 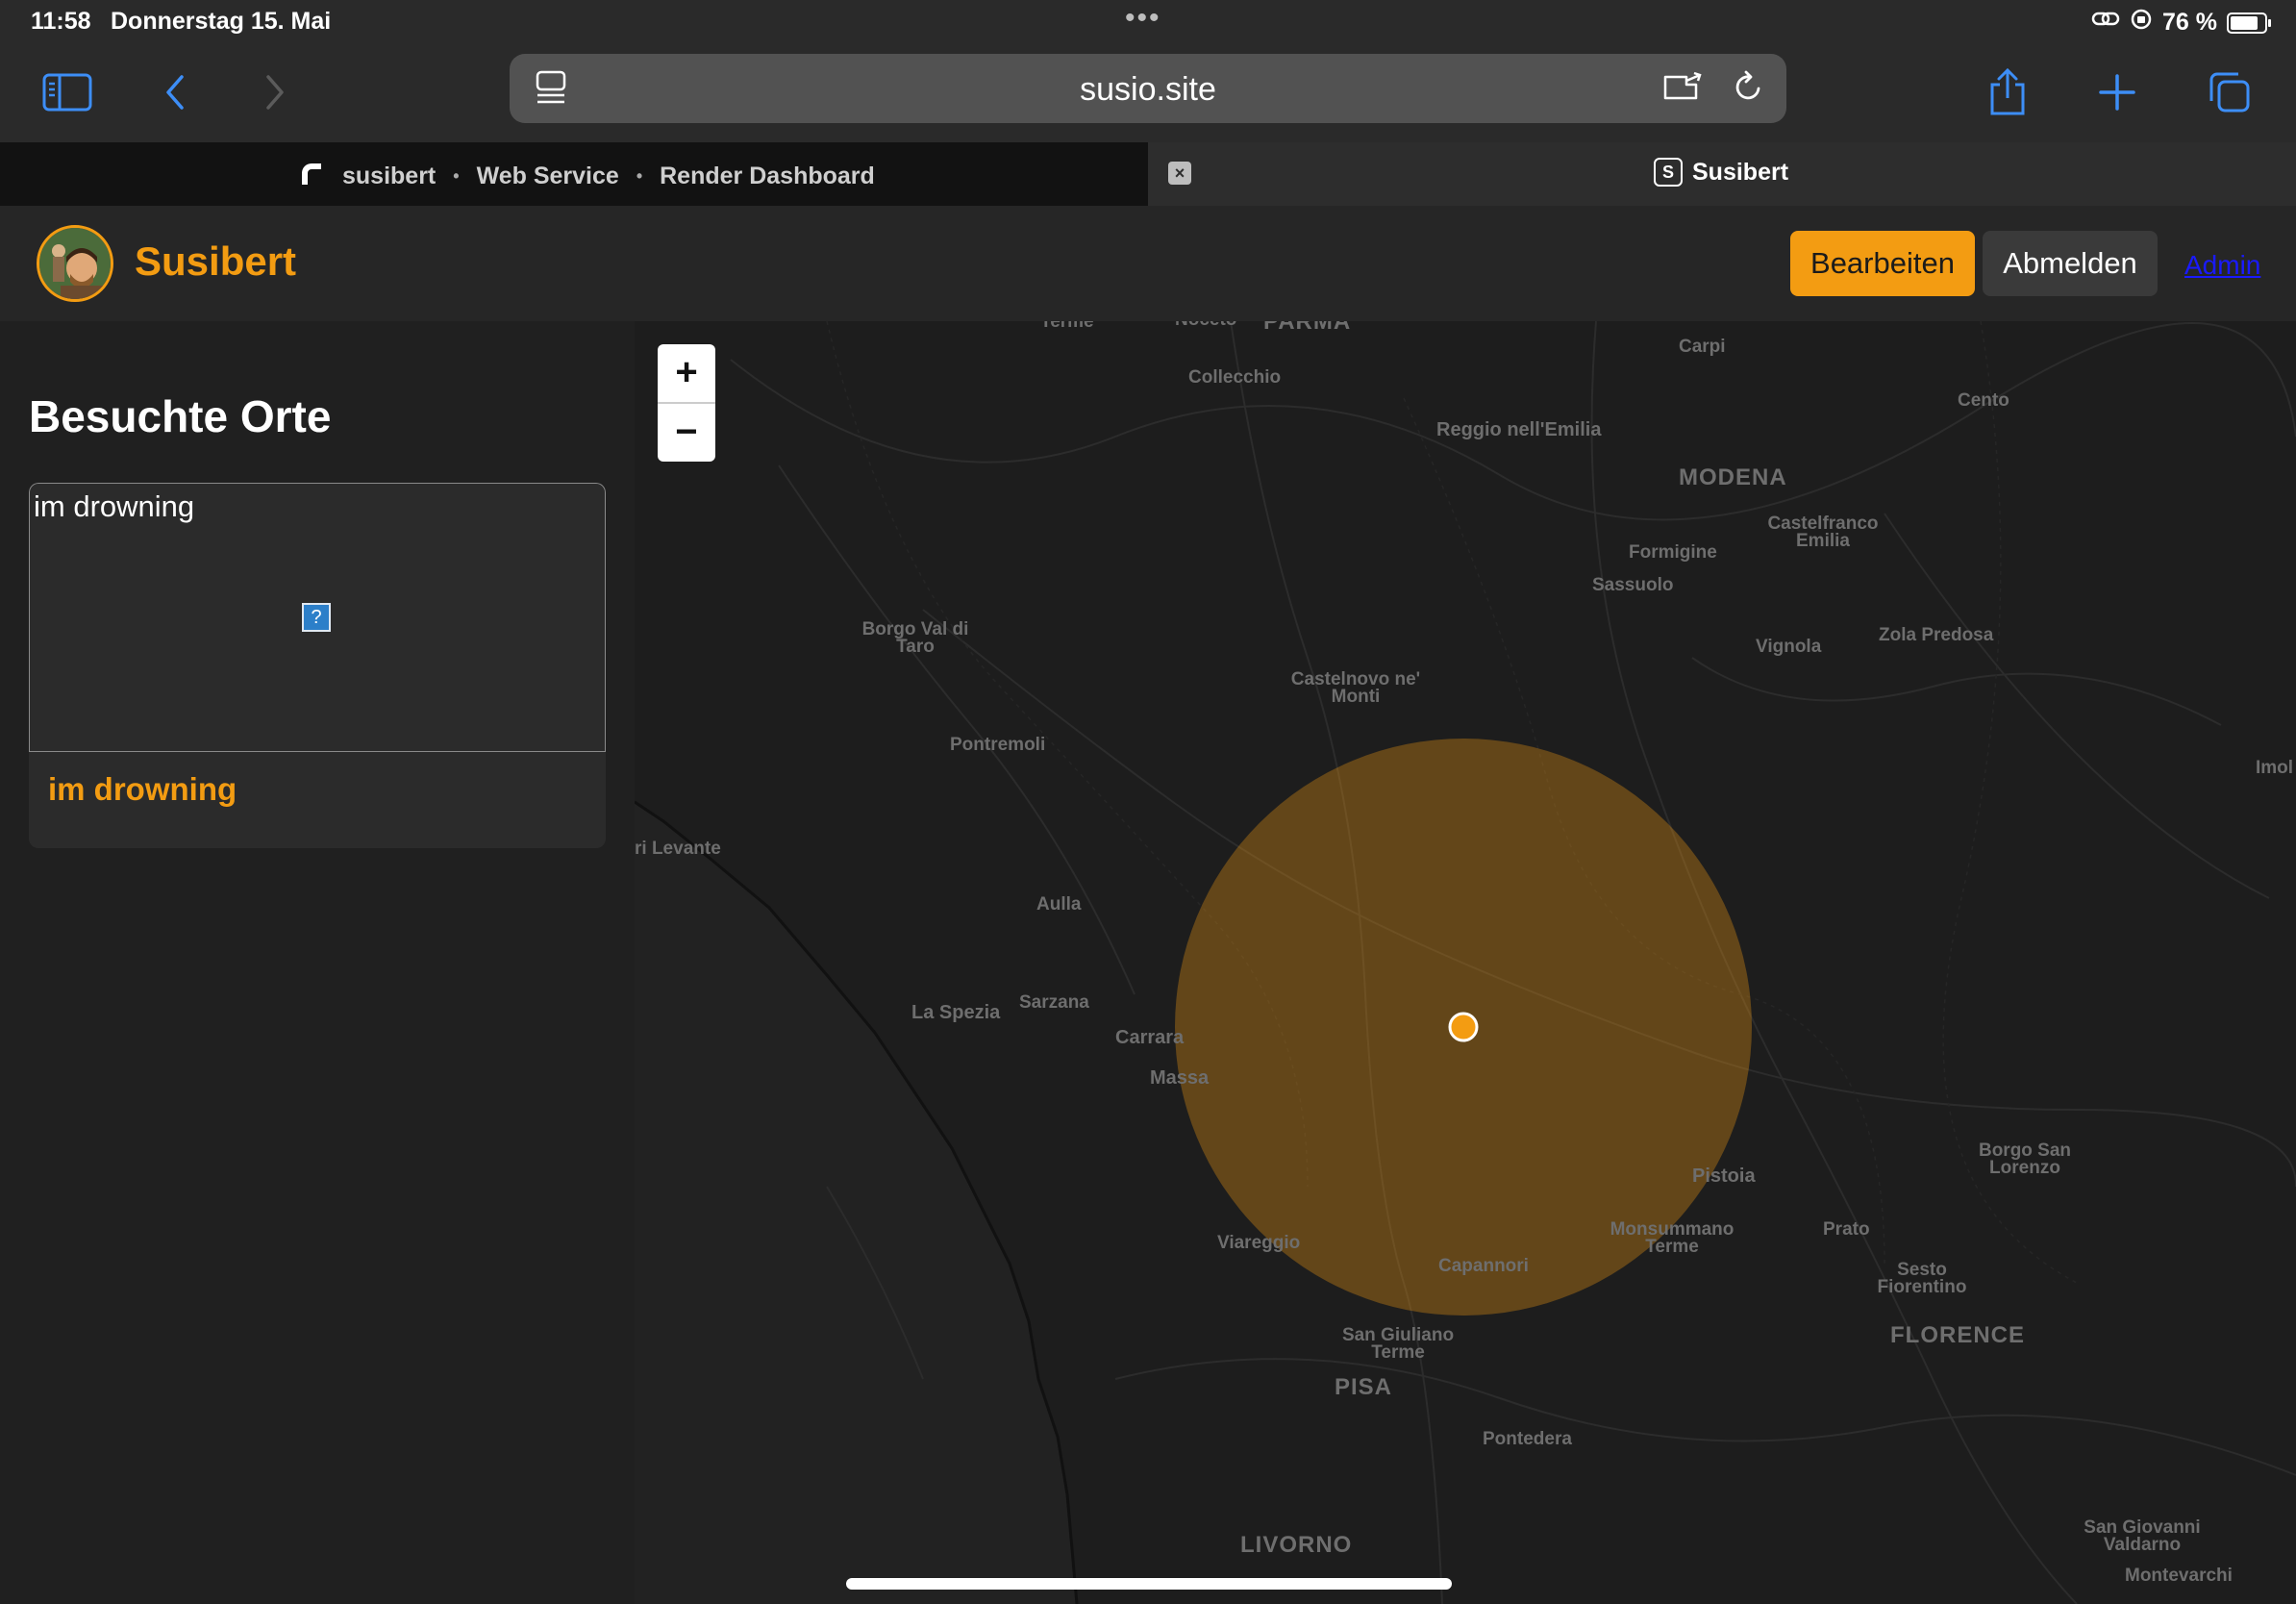 What do you see at coordinates (142, 789) in the screenshot?
I see `place-name: im drowning` at bounding box center [142, 789].